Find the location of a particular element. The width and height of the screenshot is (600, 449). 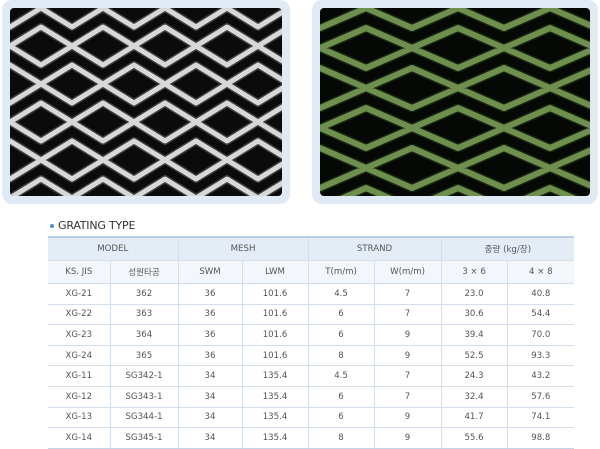

cell-weight-4x8: 74.1 is located at coordinates (541, 417).